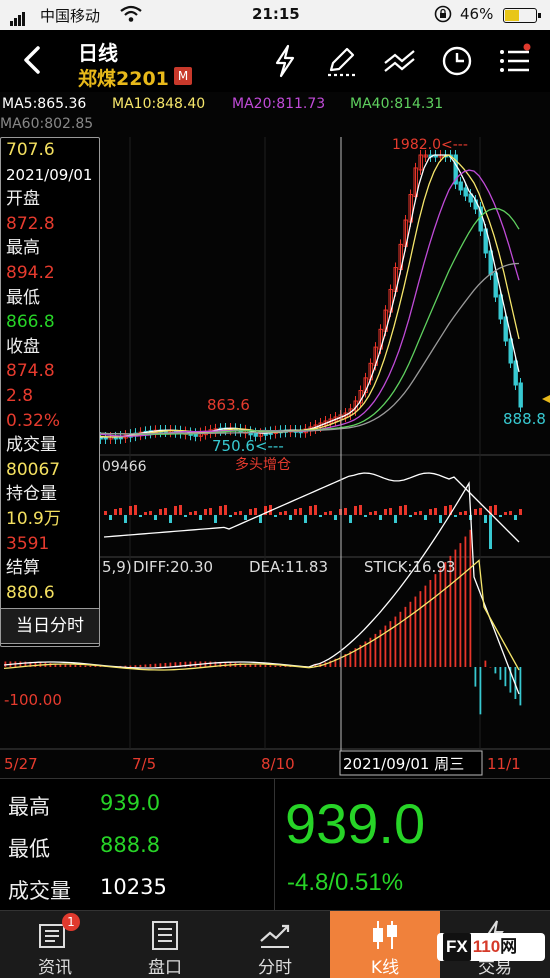 This screenshot has width=550, height=978. I want to click on drawing-lines-icon, so click(400, 61).